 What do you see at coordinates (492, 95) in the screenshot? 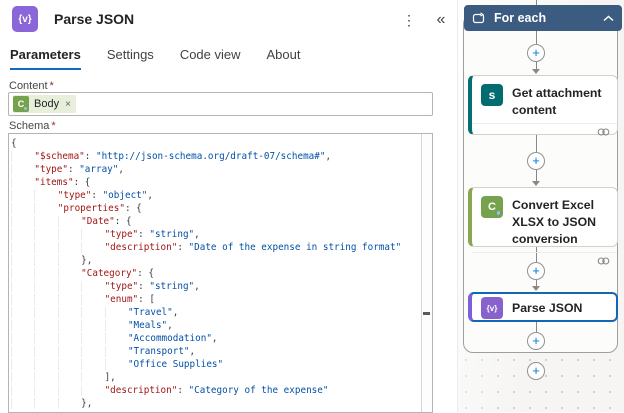
I see `sharepoint-connector-icon: s` at bounding box center [492, 95].